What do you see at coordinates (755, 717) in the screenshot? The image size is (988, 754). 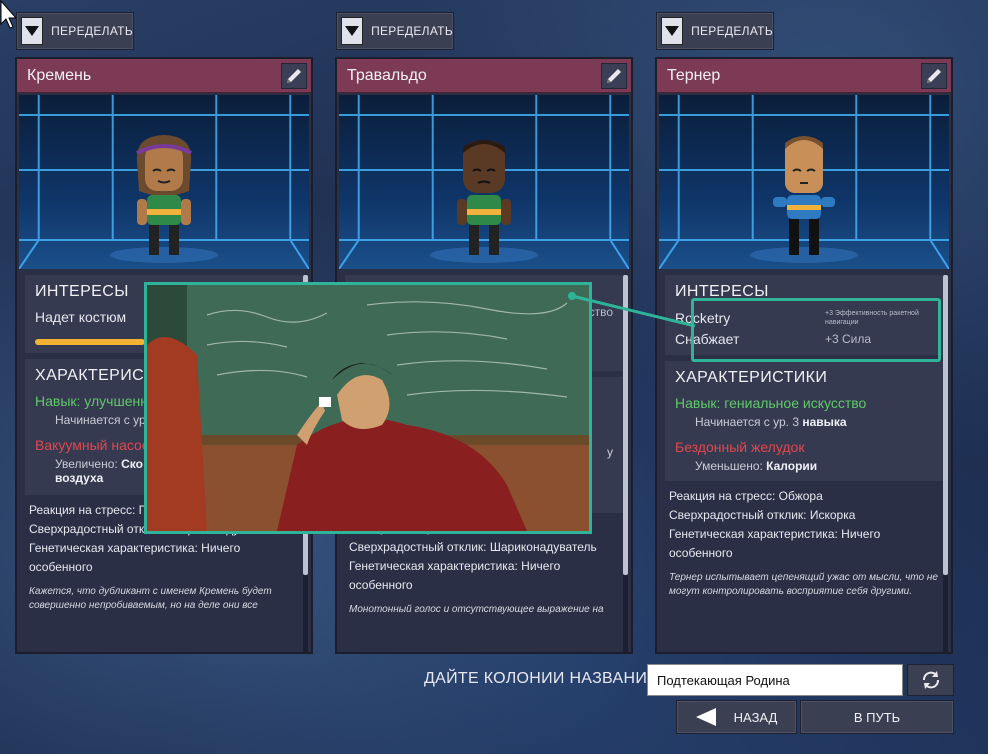 I see `back-label: НАЗАД` at bounding box center [755, 717].